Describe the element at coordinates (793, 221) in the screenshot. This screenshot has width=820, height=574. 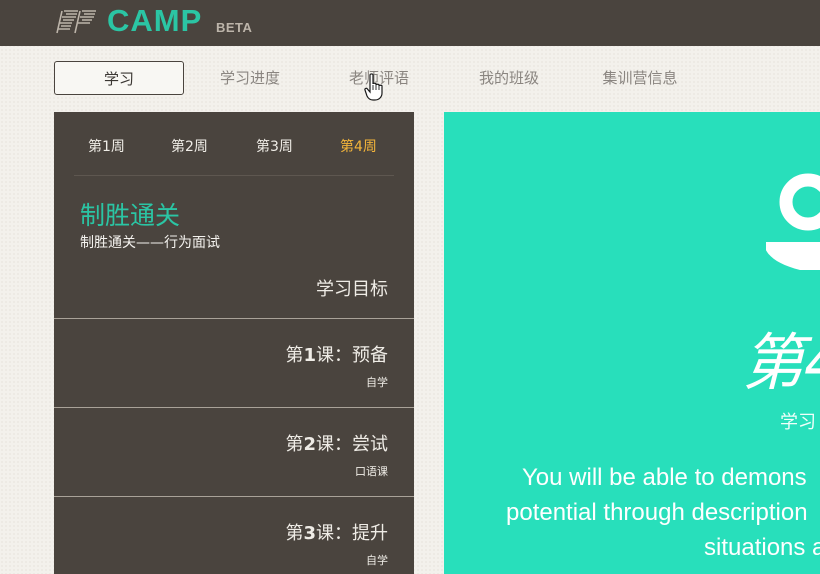
I see `person-icon` at that location.